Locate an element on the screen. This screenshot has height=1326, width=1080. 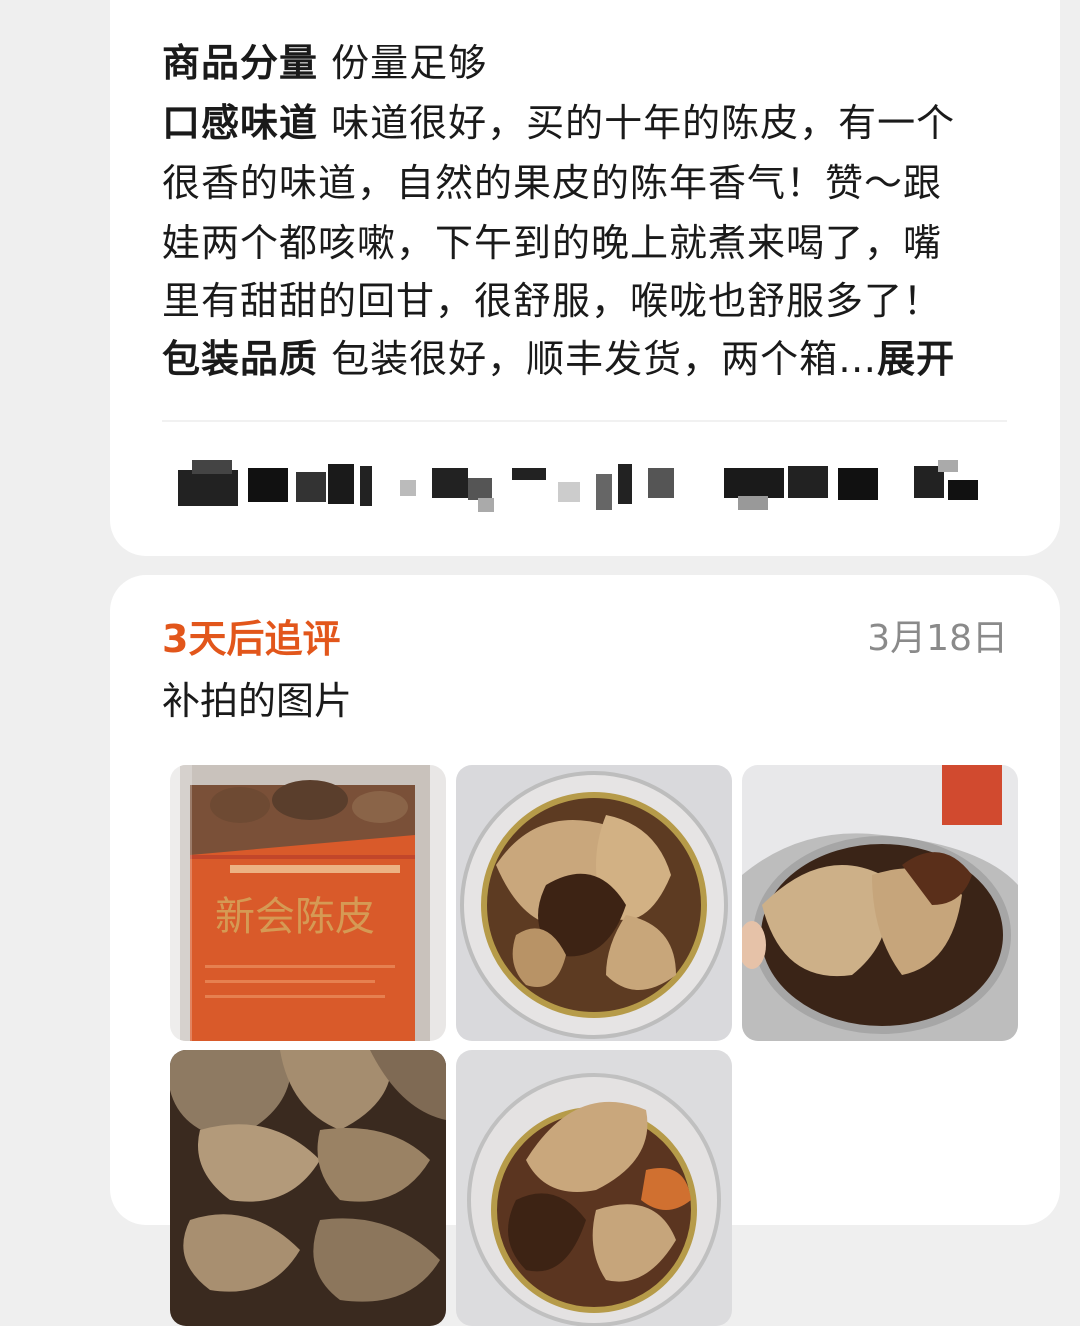
photo-jar-label: 新会陈皮 is located at coordinates (308, 903).